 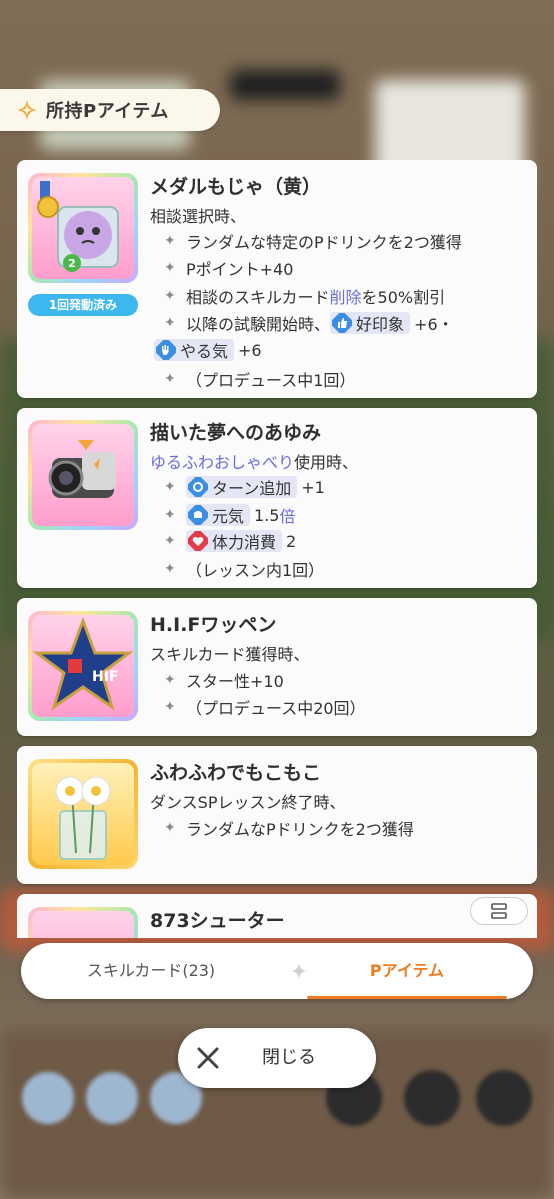 I want to click on sparkle-icon, so click(x=27, y=110).